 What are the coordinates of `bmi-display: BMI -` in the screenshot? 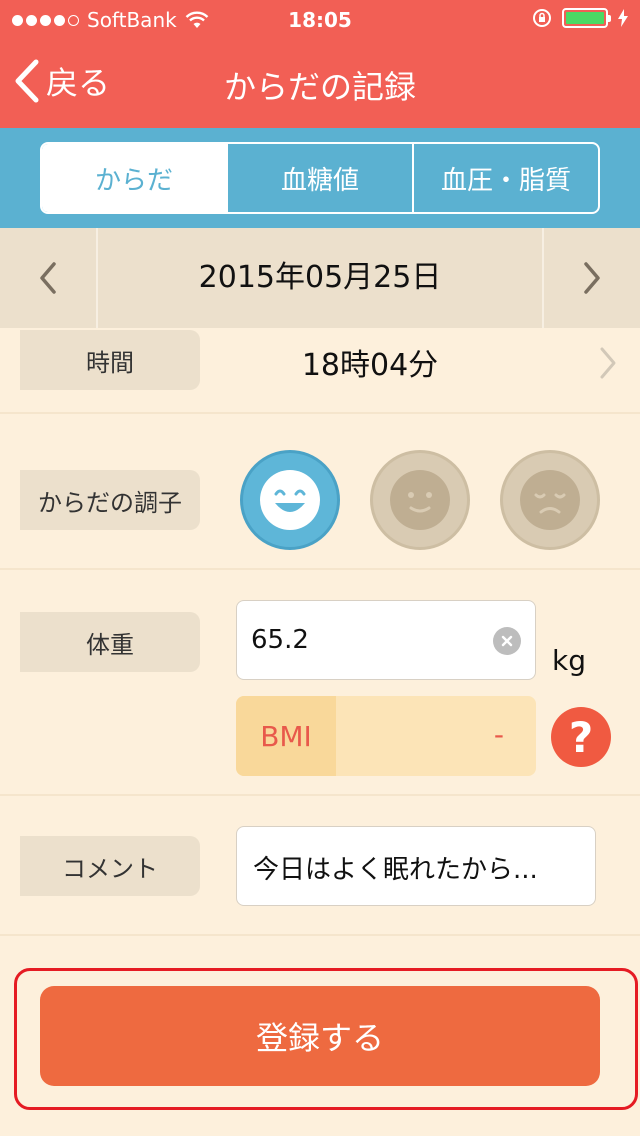 It's located at (386, 736).